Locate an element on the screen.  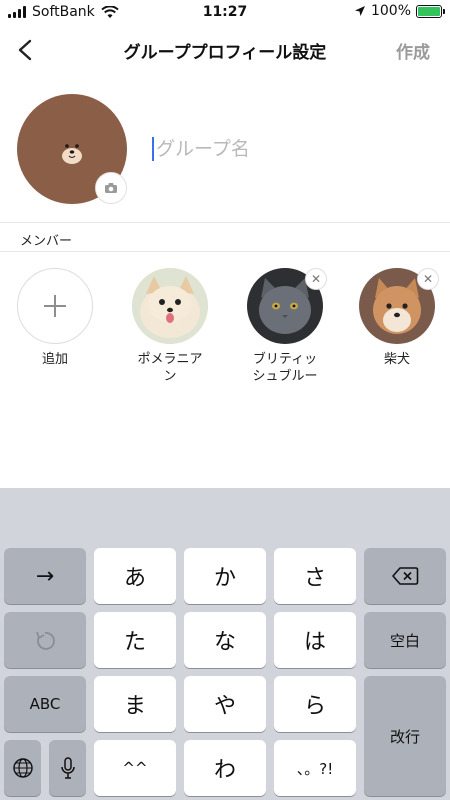
group-name-field is located at coordinates (290, 149).